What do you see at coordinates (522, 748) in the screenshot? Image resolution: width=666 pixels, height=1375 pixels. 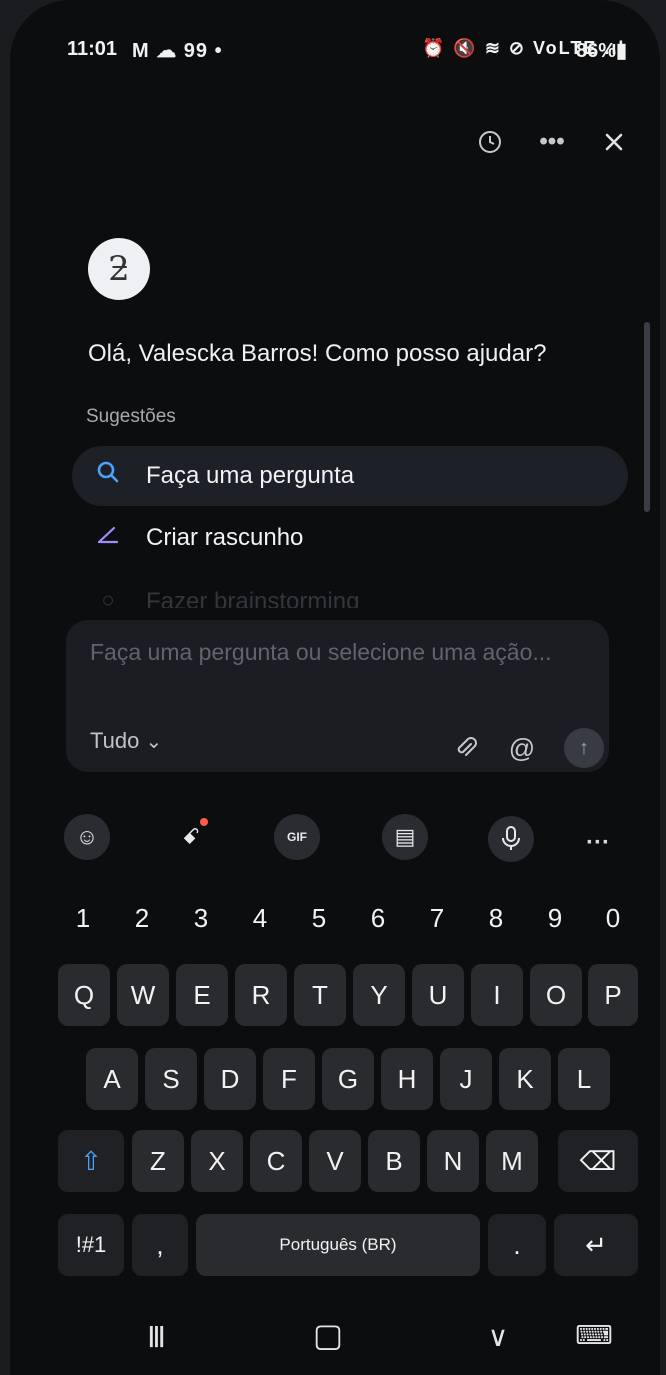 I see `mention-icon: @` at bounding box center [522, 748].